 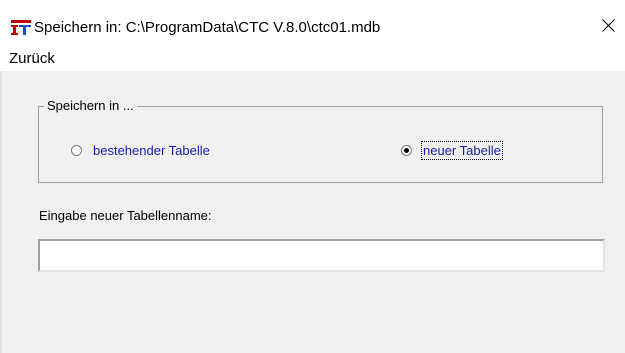 What do you see at coordinates (406, 150) in the screenshot?
I see `radio-button-checked` at bounding box center [406, 150].